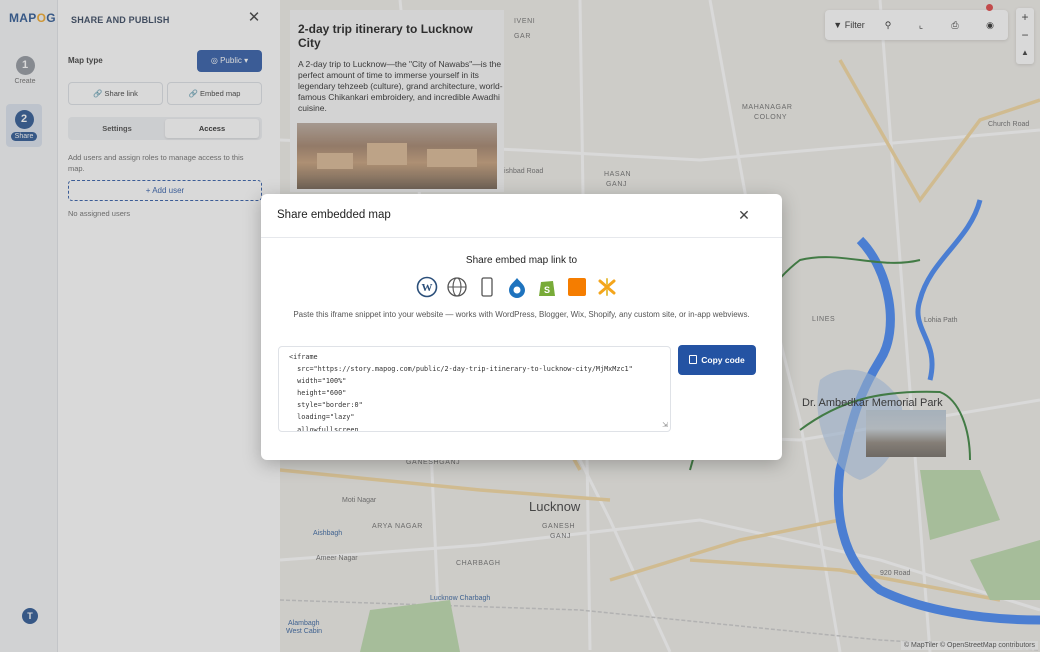 The height and width of the screenshot is (652, 1040). Describe the element at coordinates (457, 287) in the screenshot. I see `website-icon` at that location.